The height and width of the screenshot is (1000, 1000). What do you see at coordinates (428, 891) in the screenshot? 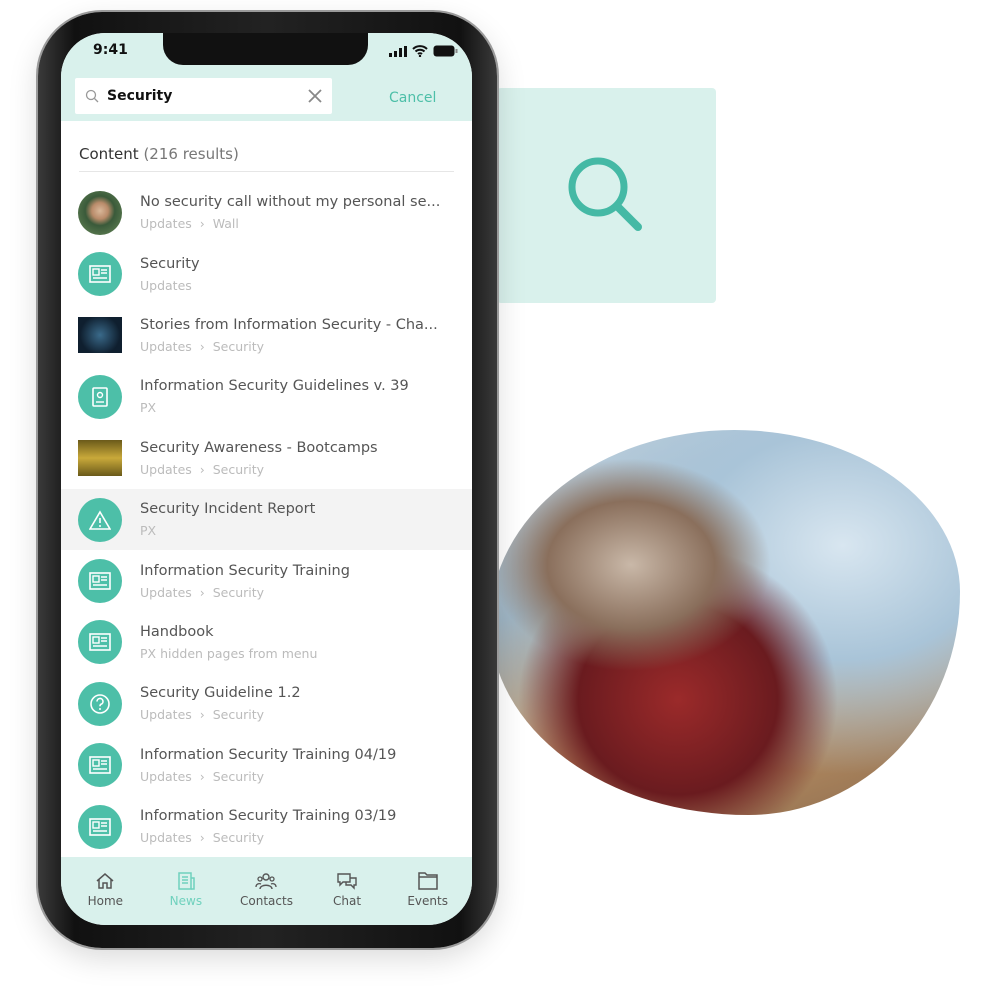
I see `tab-events: Events` at bounding box center [428, 891].